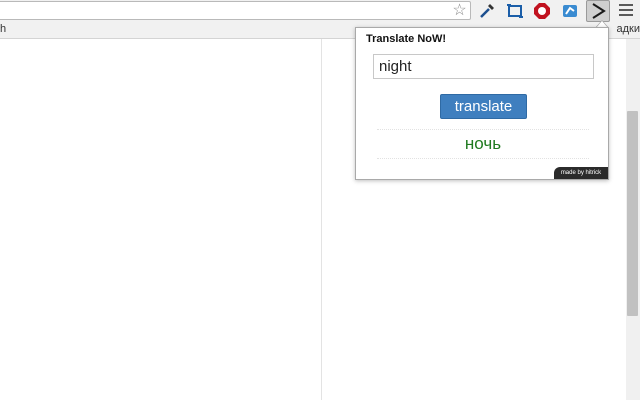 This screenshot has height=400, width=640. Describe the element at coordinates (406, 39) in the screenshot. I see `popup-title: Translate NoW!` at that location.